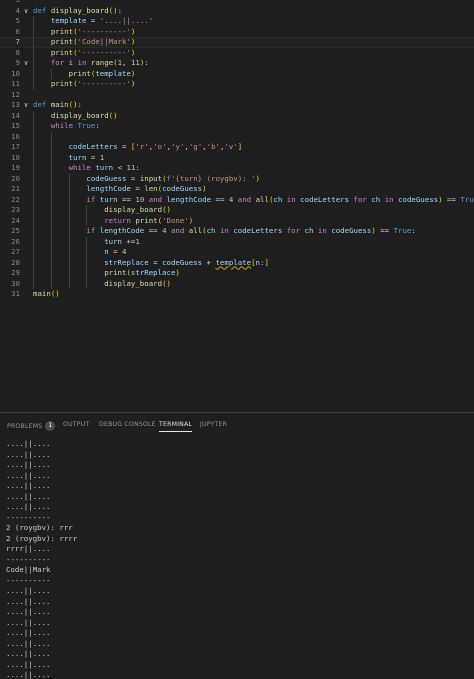  I want to click on code-text: while True:, so click(75, 125).